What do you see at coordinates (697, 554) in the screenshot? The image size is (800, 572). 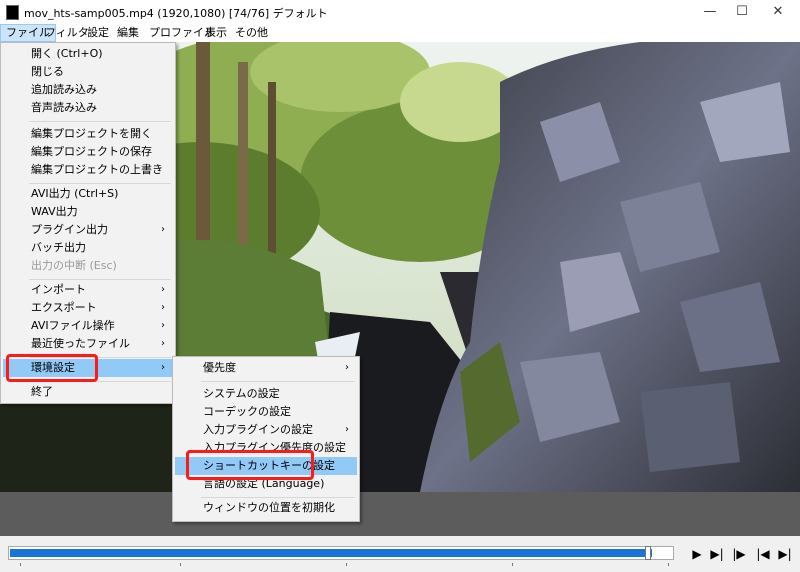 I see `play-icon: ▶` at bounding box center [697, 554].